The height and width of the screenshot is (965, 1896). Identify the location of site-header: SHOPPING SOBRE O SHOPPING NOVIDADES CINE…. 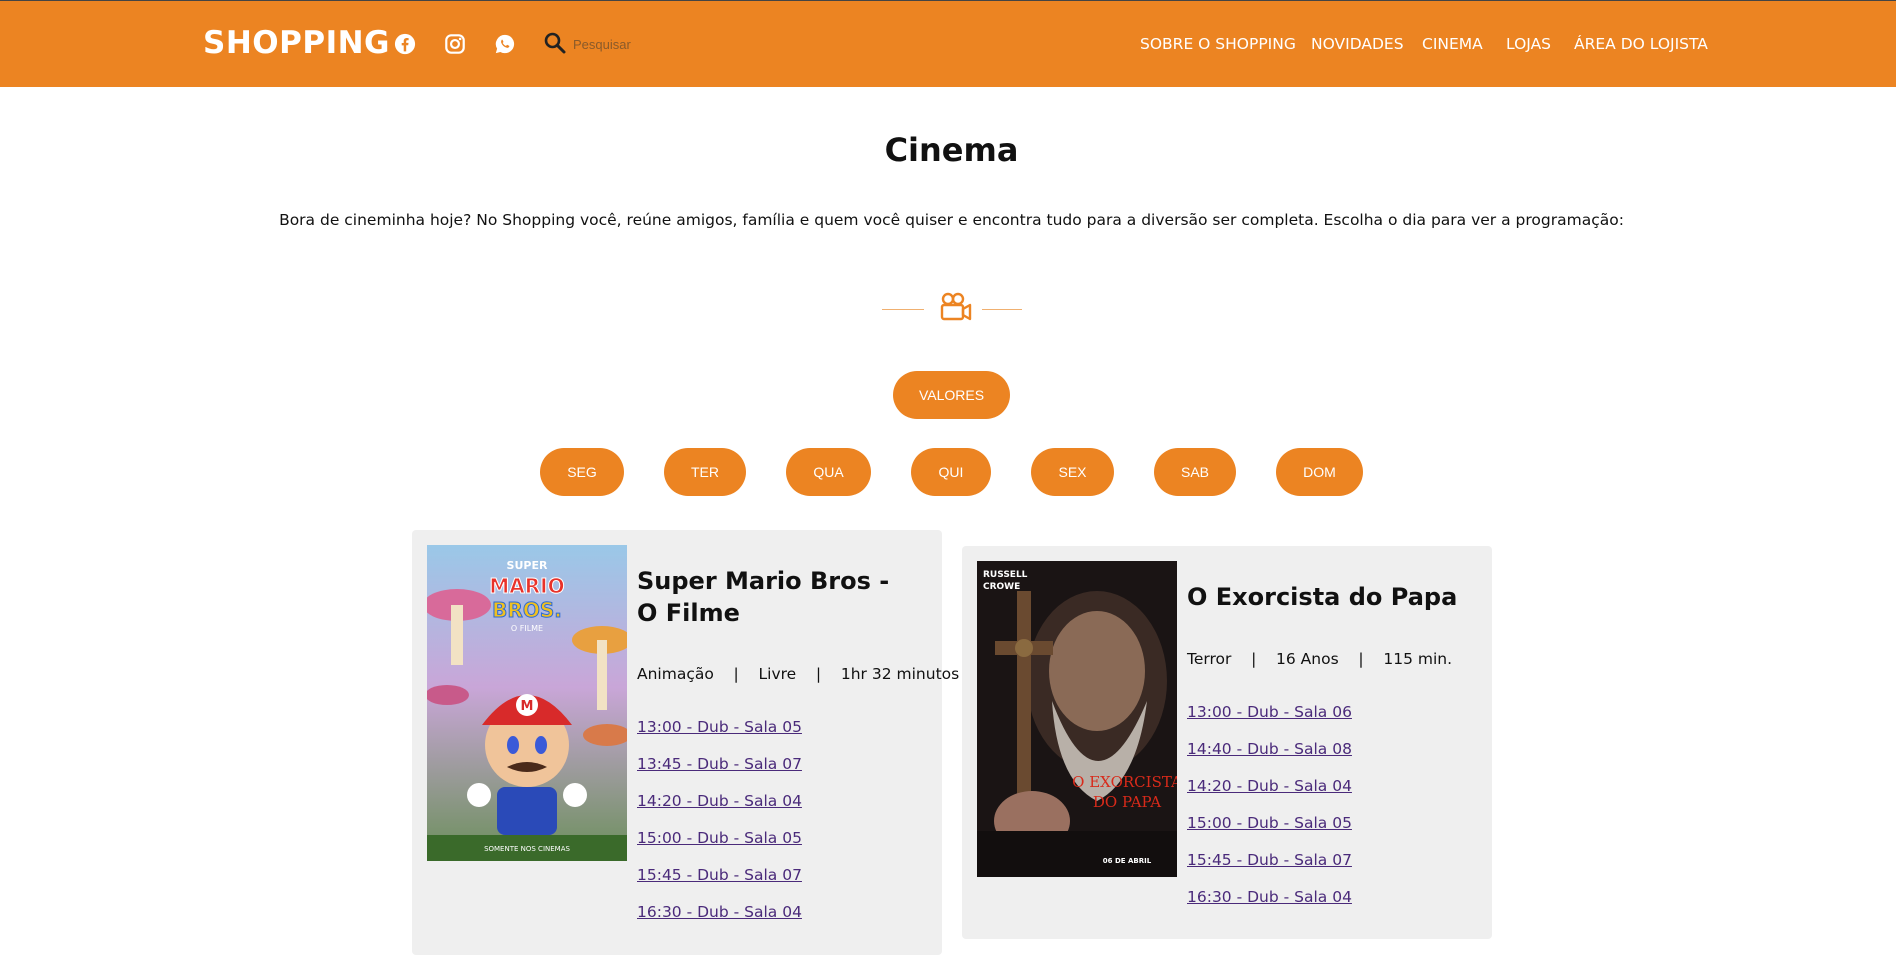
(948, 43).